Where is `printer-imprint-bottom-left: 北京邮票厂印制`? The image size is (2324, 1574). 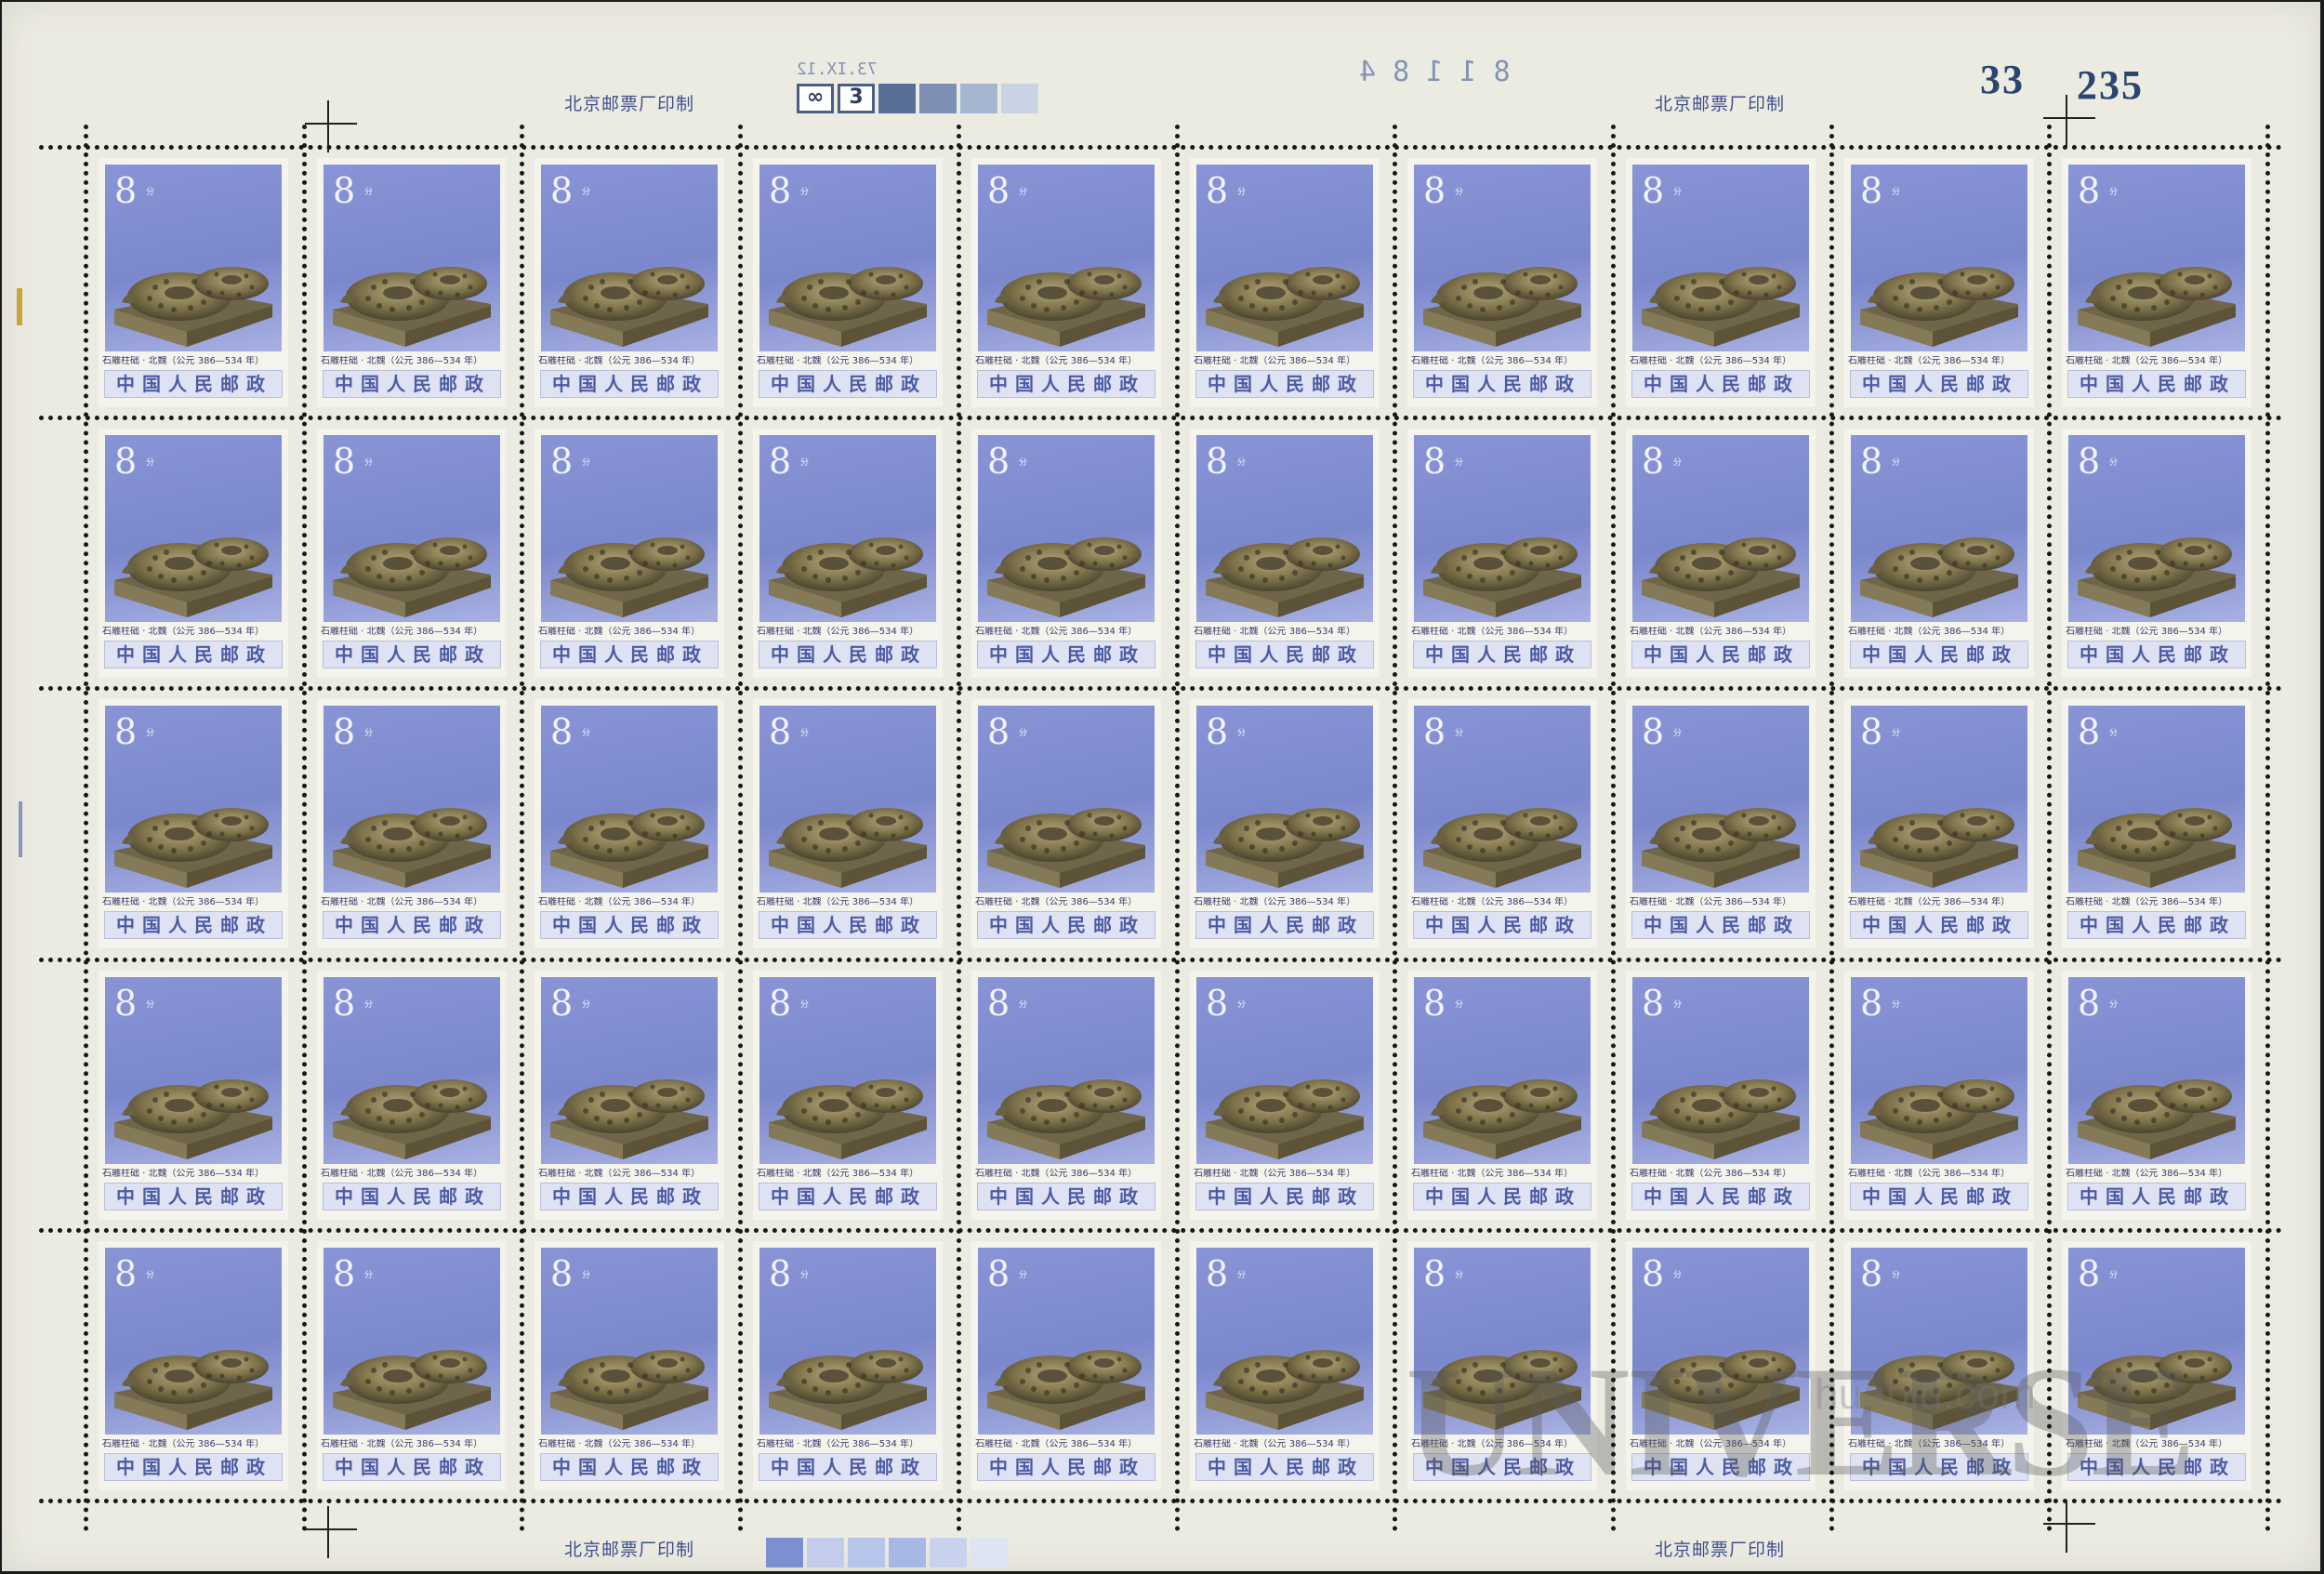
printer-imprint-bottom-left: 北京邮票厂印制 is located at coordinates (629, 1550).